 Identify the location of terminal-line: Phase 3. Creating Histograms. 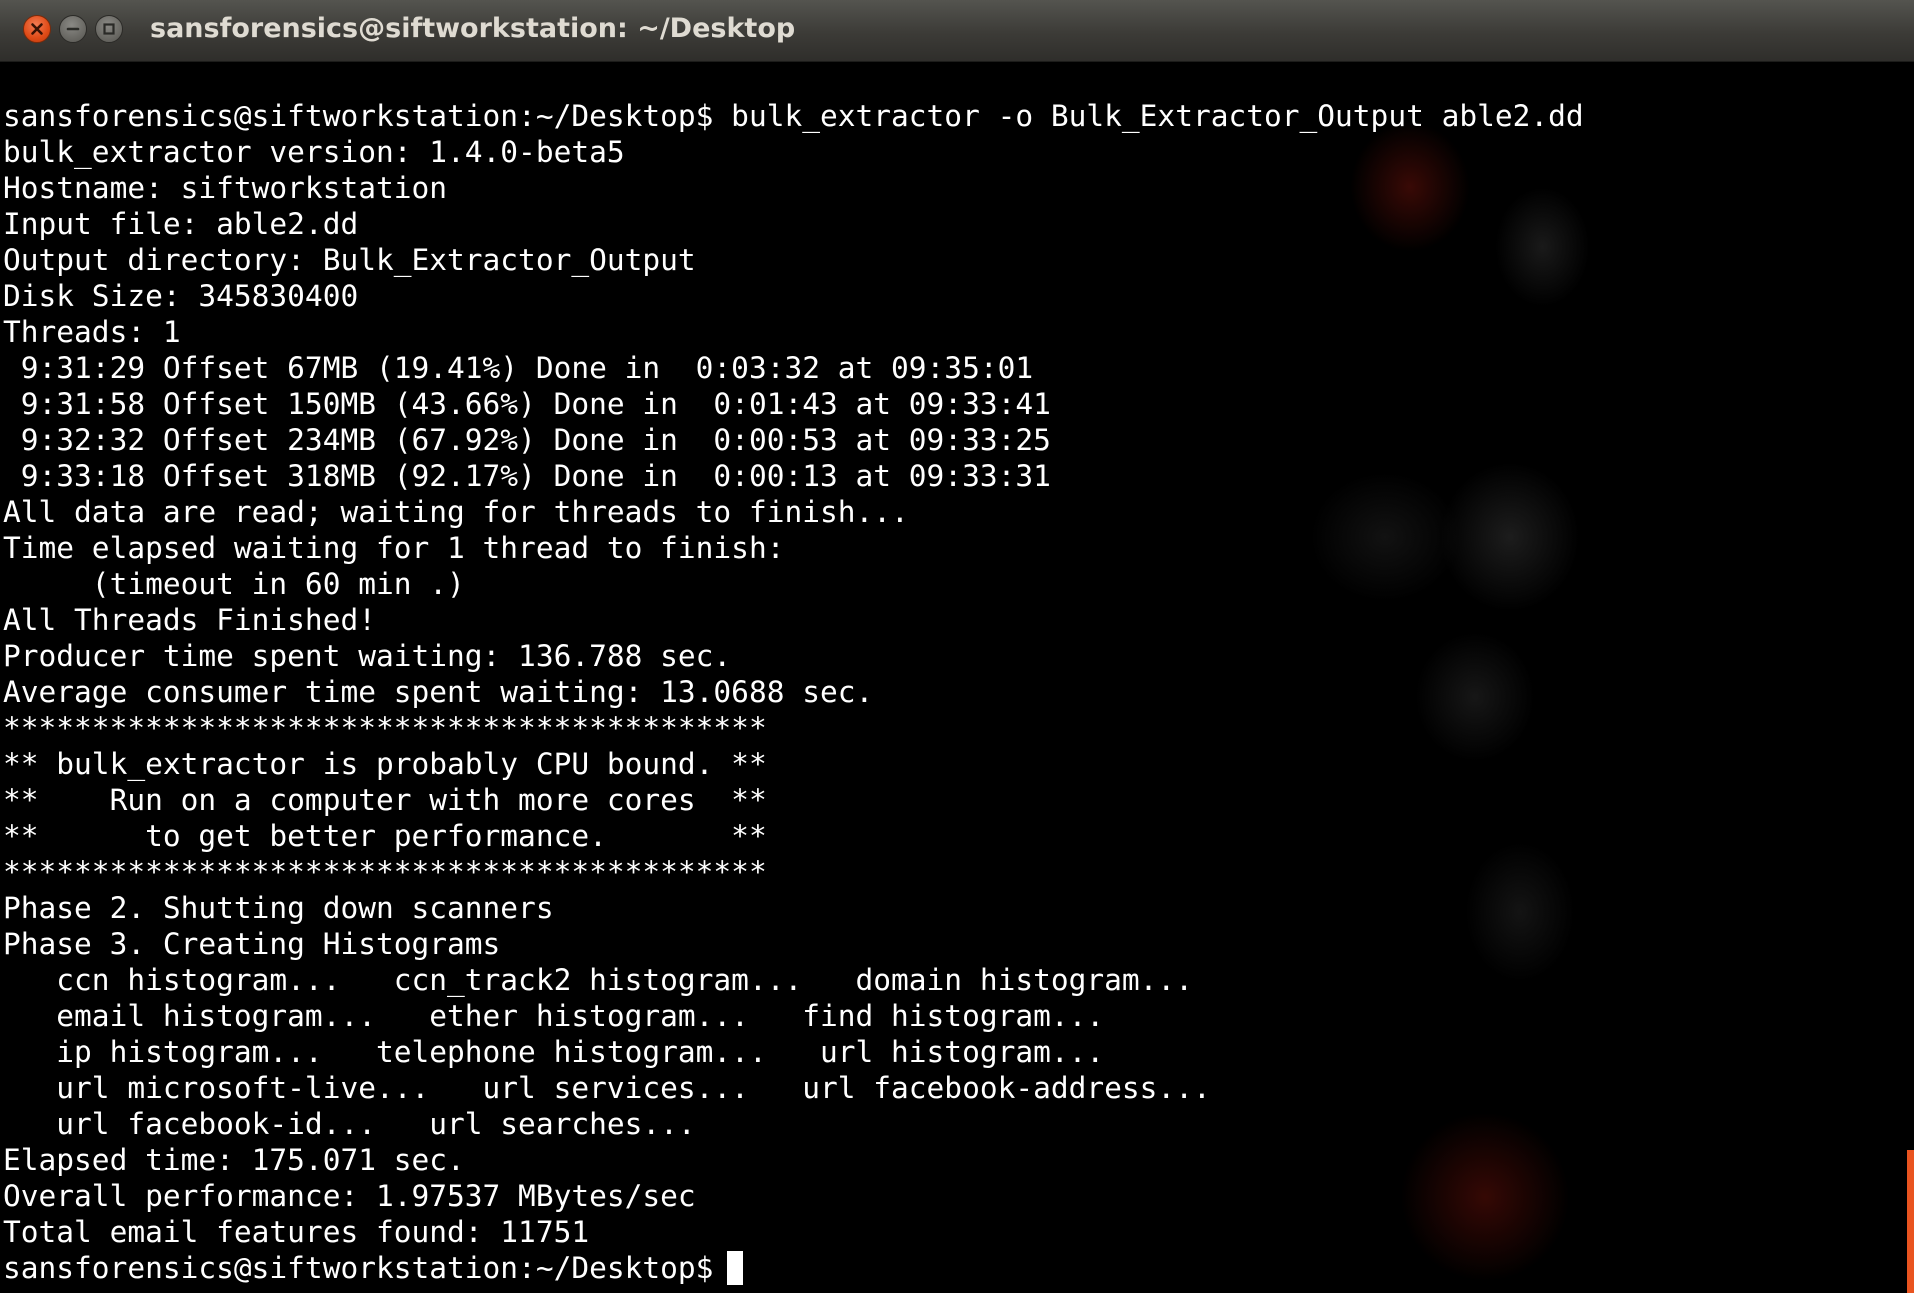
(252, 944).